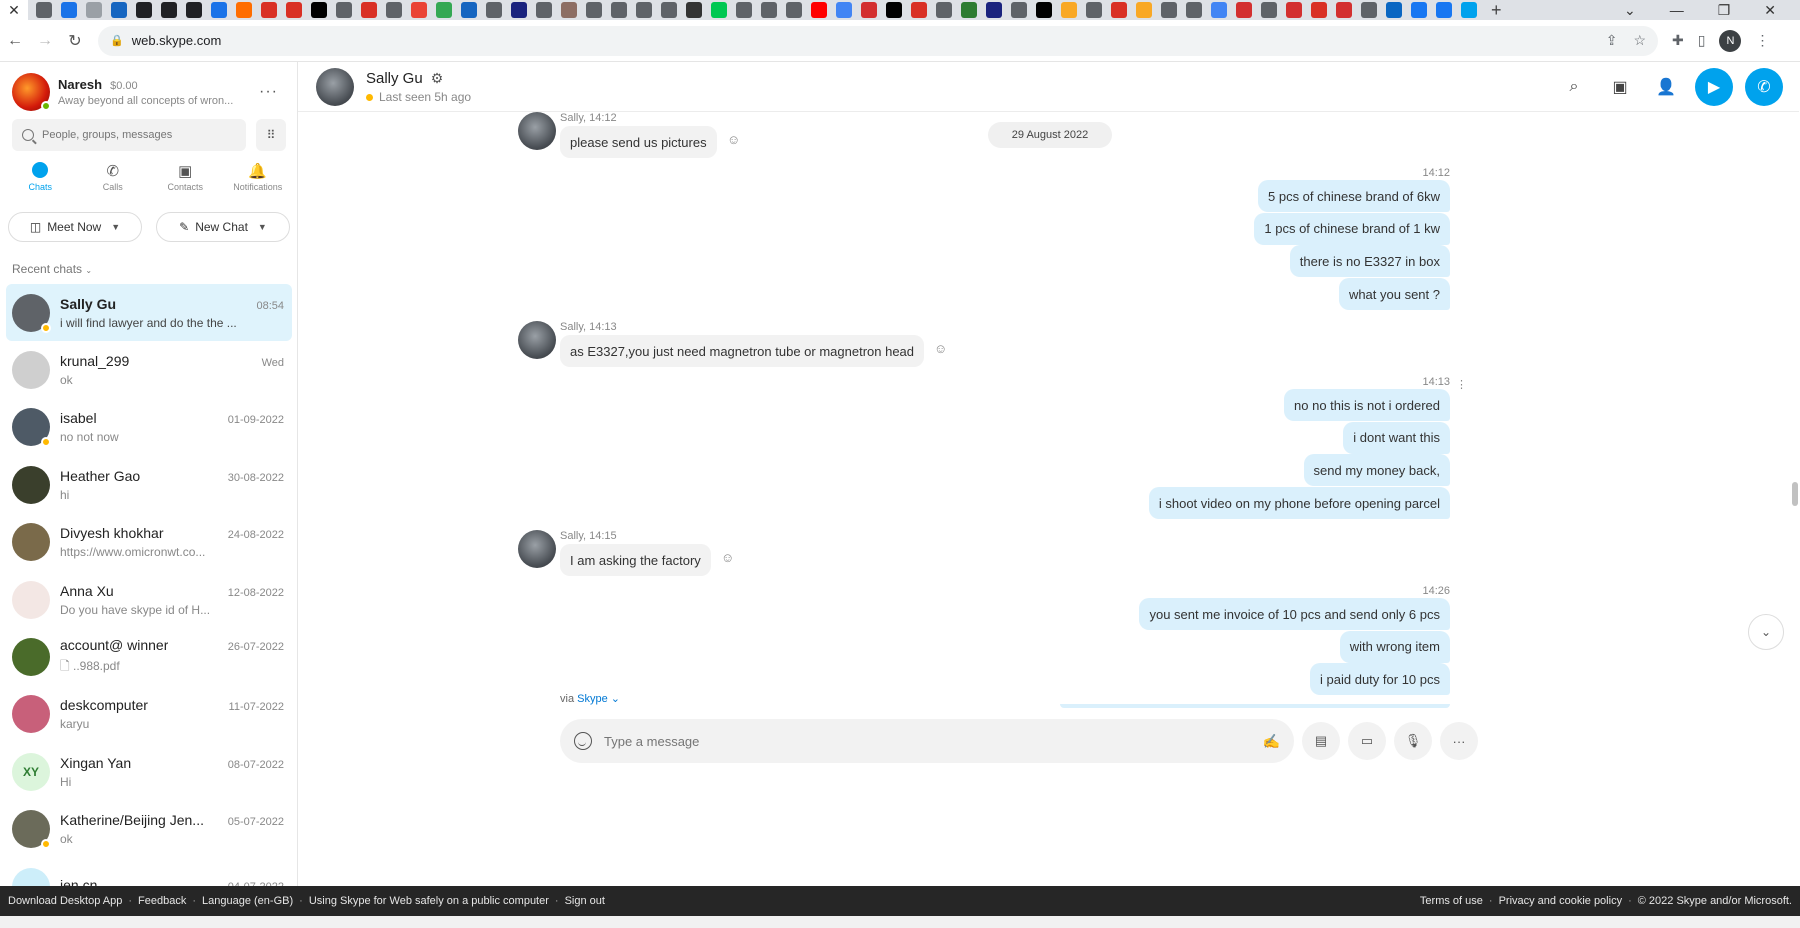 Image resolution: width=1800 pixels, height=928 pixels. Describe the element at coordinates (15, 41) in the screenshot. I see `back-icon: ←` at that location.